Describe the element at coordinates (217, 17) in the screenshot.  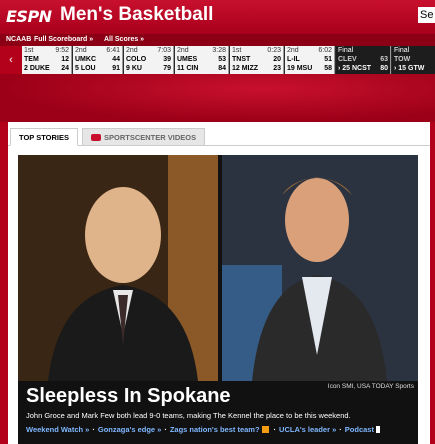
I see `header-bar: ESPN Men's Basketball Se` at that location.